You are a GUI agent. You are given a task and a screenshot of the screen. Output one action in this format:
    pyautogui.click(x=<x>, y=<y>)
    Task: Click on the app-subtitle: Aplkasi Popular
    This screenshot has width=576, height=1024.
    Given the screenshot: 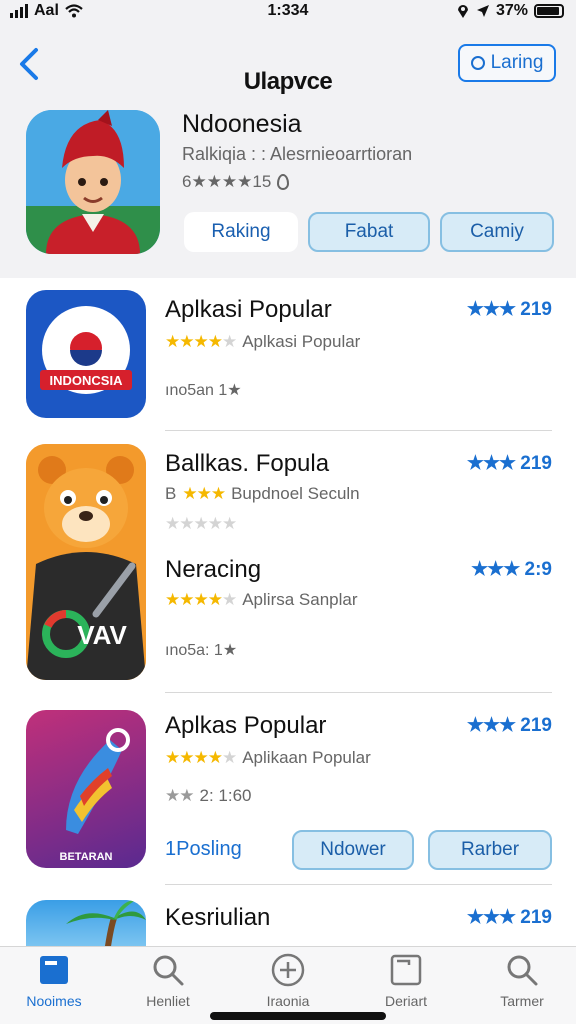 What is the action you would take?
    pyautogui.click(x=301, y=341)
    